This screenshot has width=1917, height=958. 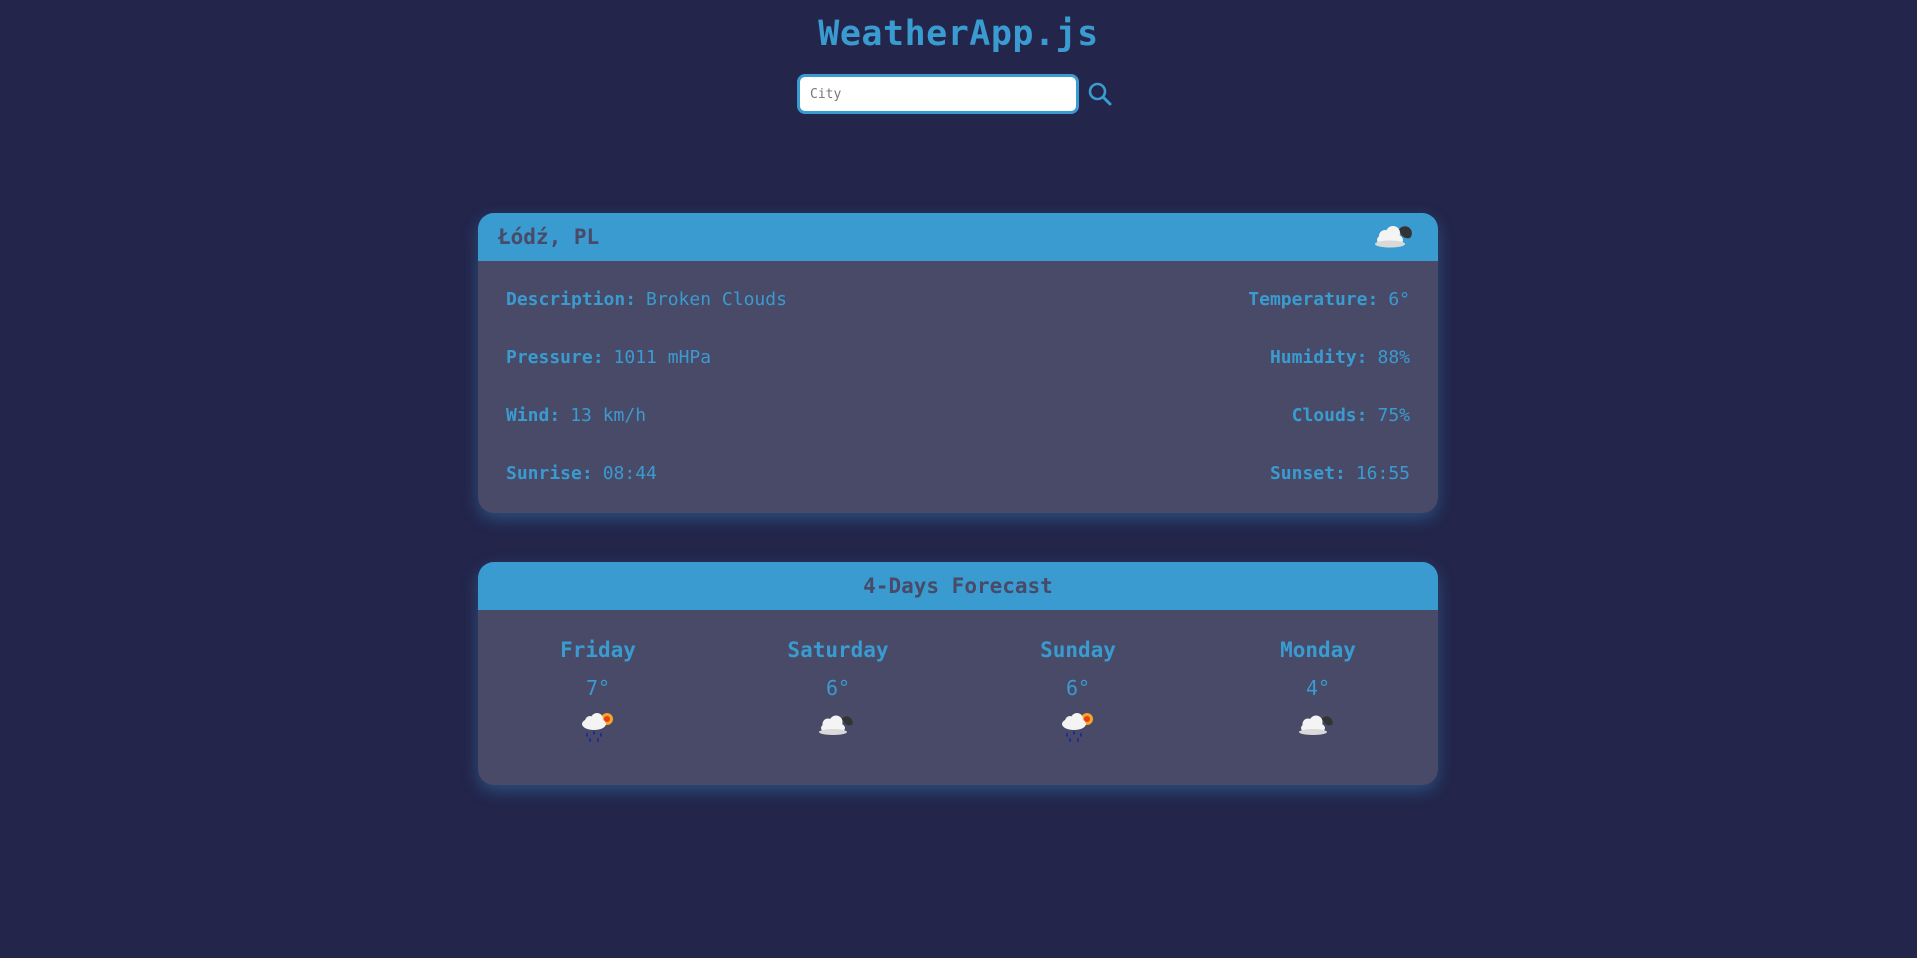 I want to click on detail-label: Sunrise:, so click(x=549, y=473).